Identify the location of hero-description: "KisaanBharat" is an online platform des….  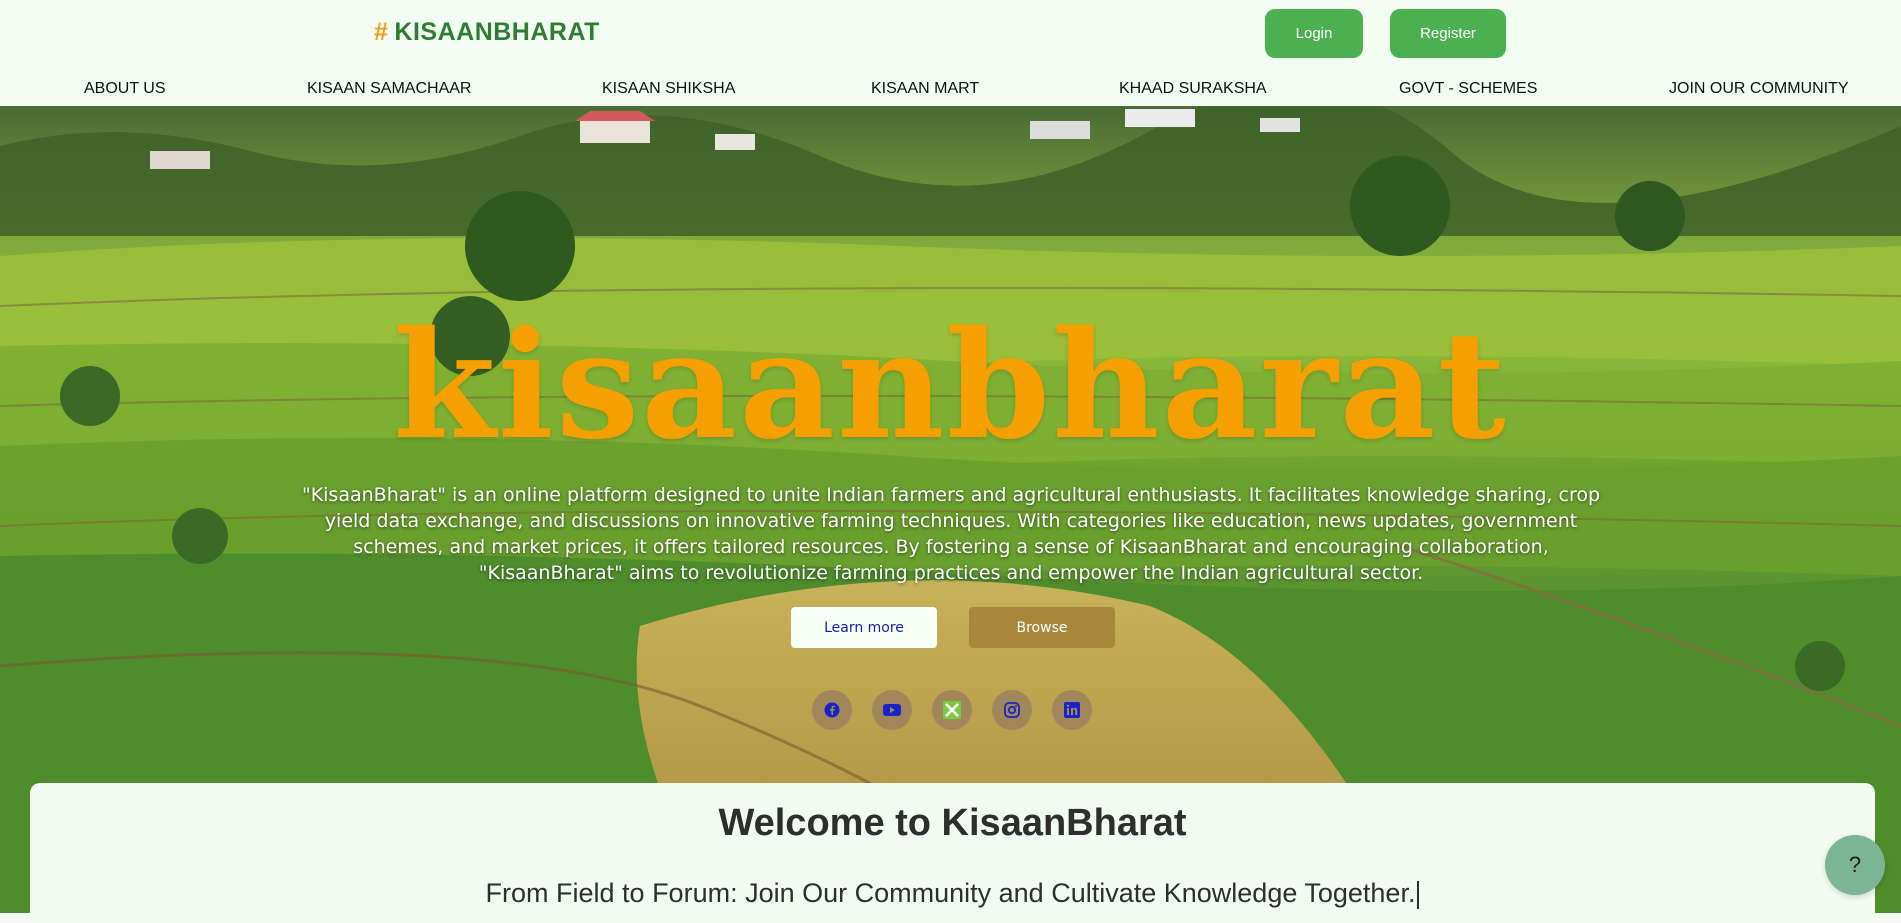
(951, 534).